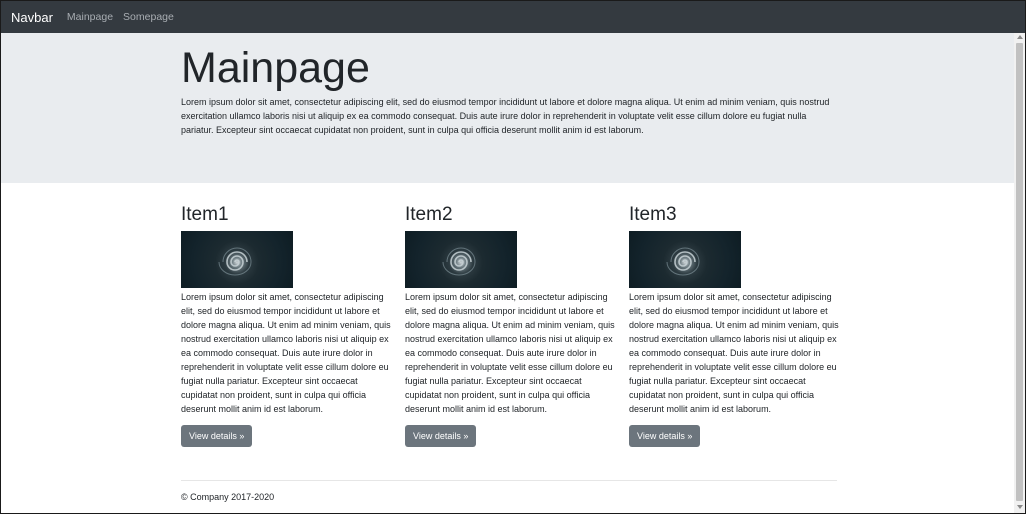  I want to click on item-title: Item3, so click(653, 214).